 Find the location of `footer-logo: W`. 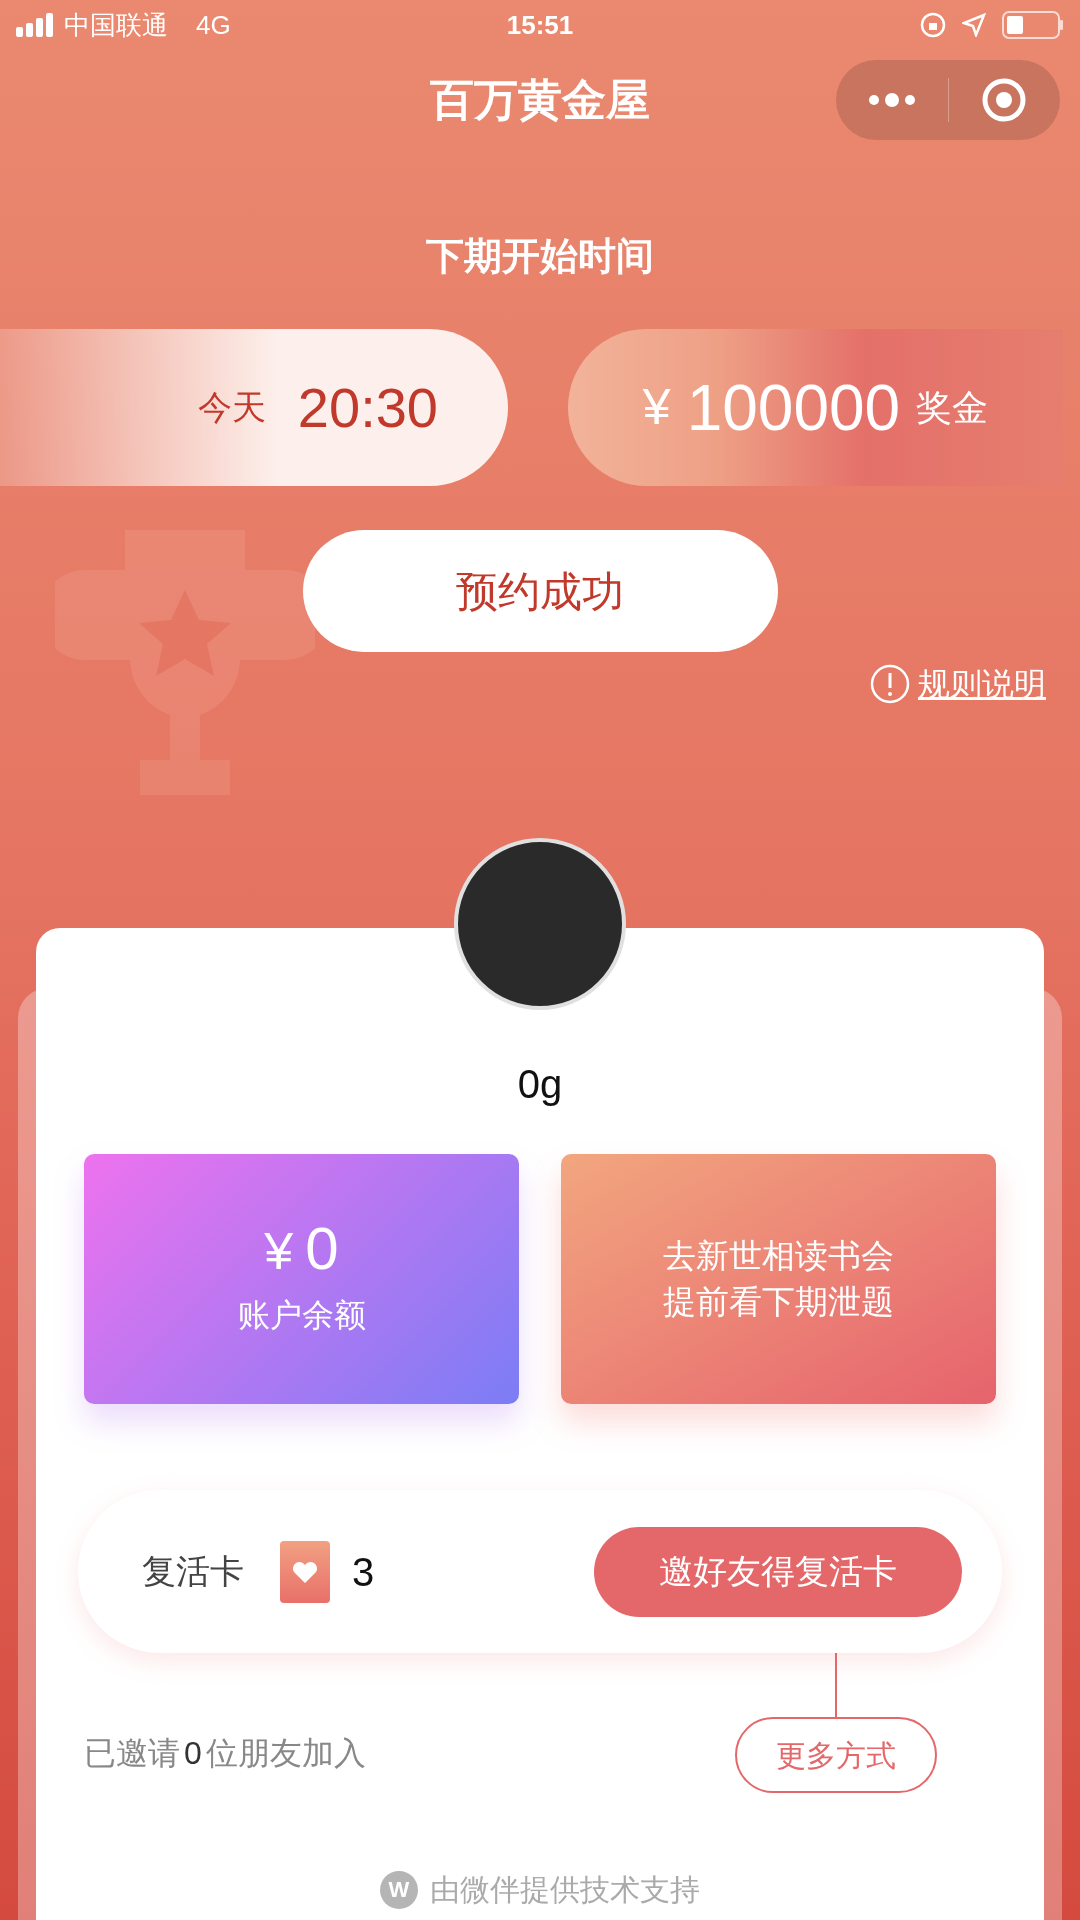

footer-logo: W is located at coordinates (399, 1889).